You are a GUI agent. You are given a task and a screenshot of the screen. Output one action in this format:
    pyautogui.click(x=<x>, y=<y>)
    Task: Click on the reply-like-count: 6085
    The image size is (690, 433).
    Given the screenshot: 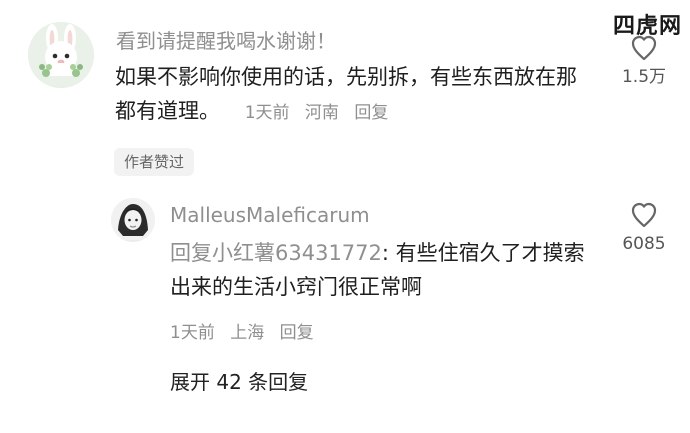 What is the action you would take?
    pyautogui.click(x=644, y=244)
    